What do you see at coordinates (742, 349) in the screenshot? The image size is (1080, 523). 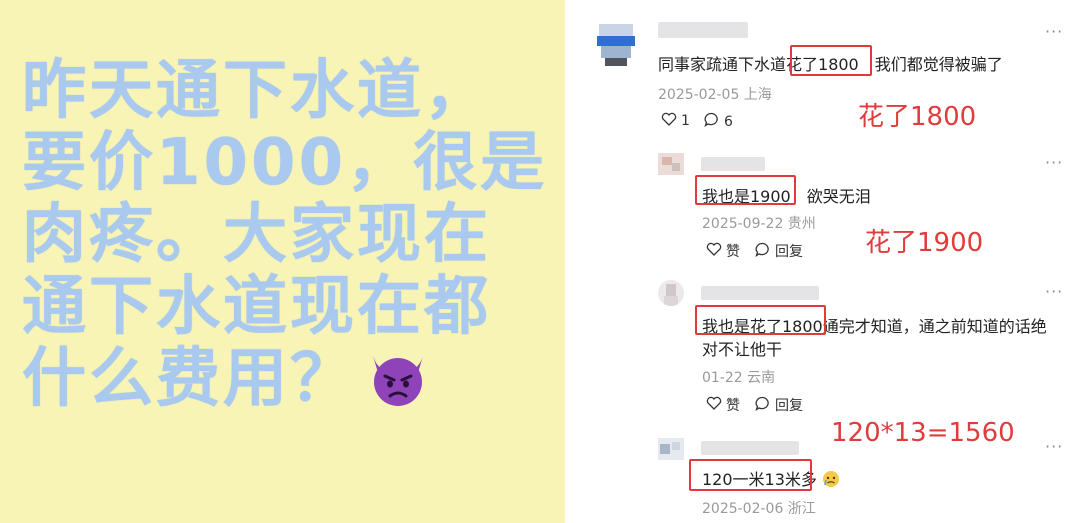 I see `comment-text-line2: 对不让他干` at bounding box center [742, 349].